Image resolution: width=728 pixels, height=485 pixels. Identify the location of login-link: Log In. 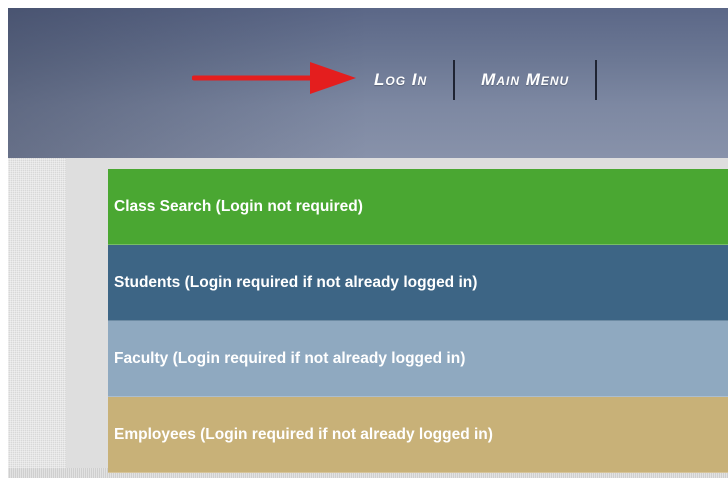
(400, 80).